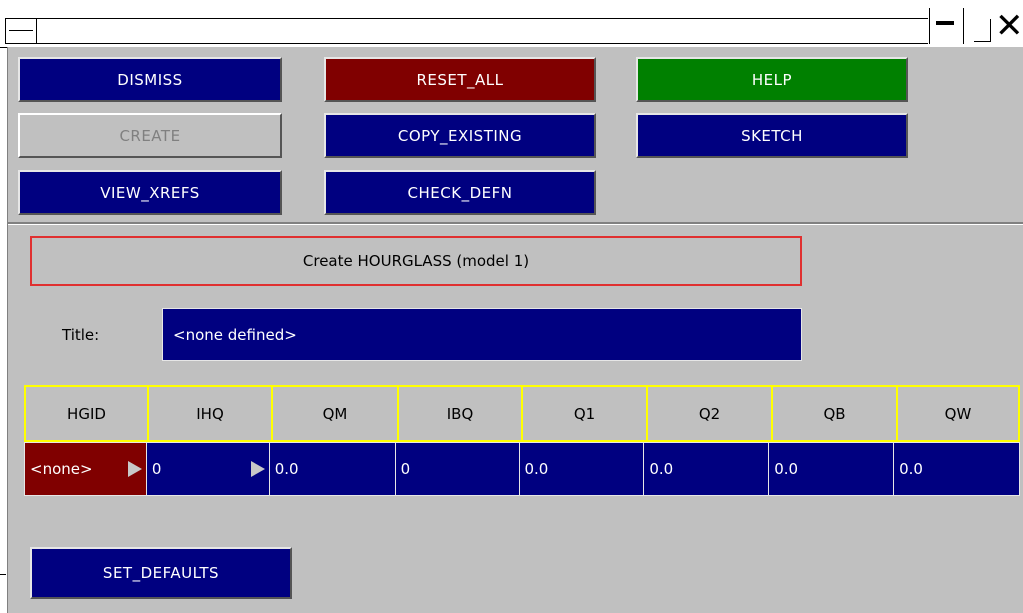 The image size is (1023, 613). What do you see at coordinates (150, 79) in the screenshot?
I see `dismiss-button: DISMISS` at bounding box center [150, 79].